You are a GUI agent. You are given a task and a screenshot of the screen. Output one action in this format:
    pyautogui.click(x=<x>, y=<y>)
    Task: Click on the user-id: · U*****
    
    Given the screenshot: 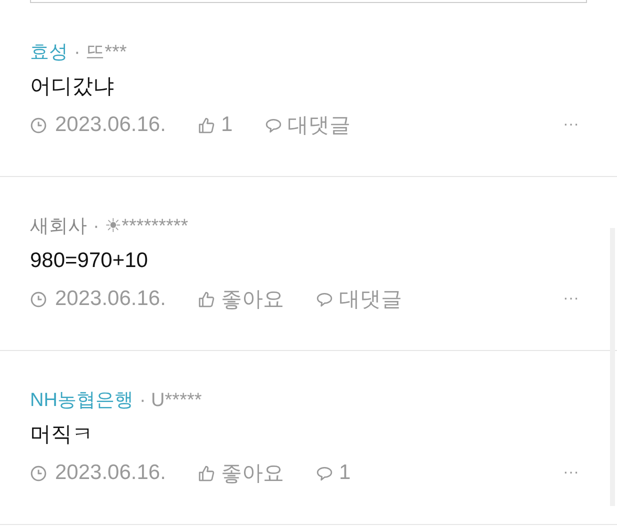 What is the action you would take?
    pyautogui.click(x=170, y=401)
    